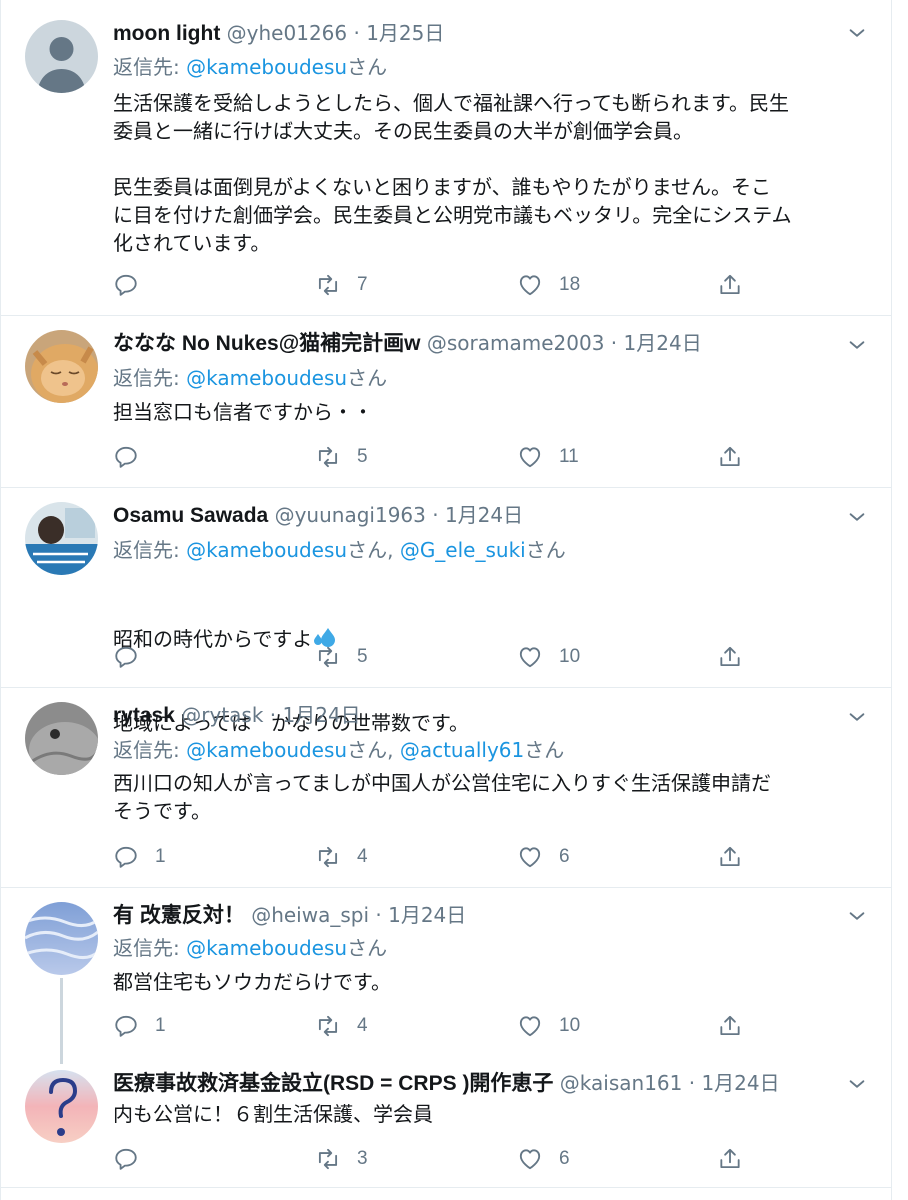 This screenshot has width=908, height=1200. What do you see at coordinates (287, 33) in the screenshot?
I see `user-handle: @yhe01266` at bounding box center [287, 33].